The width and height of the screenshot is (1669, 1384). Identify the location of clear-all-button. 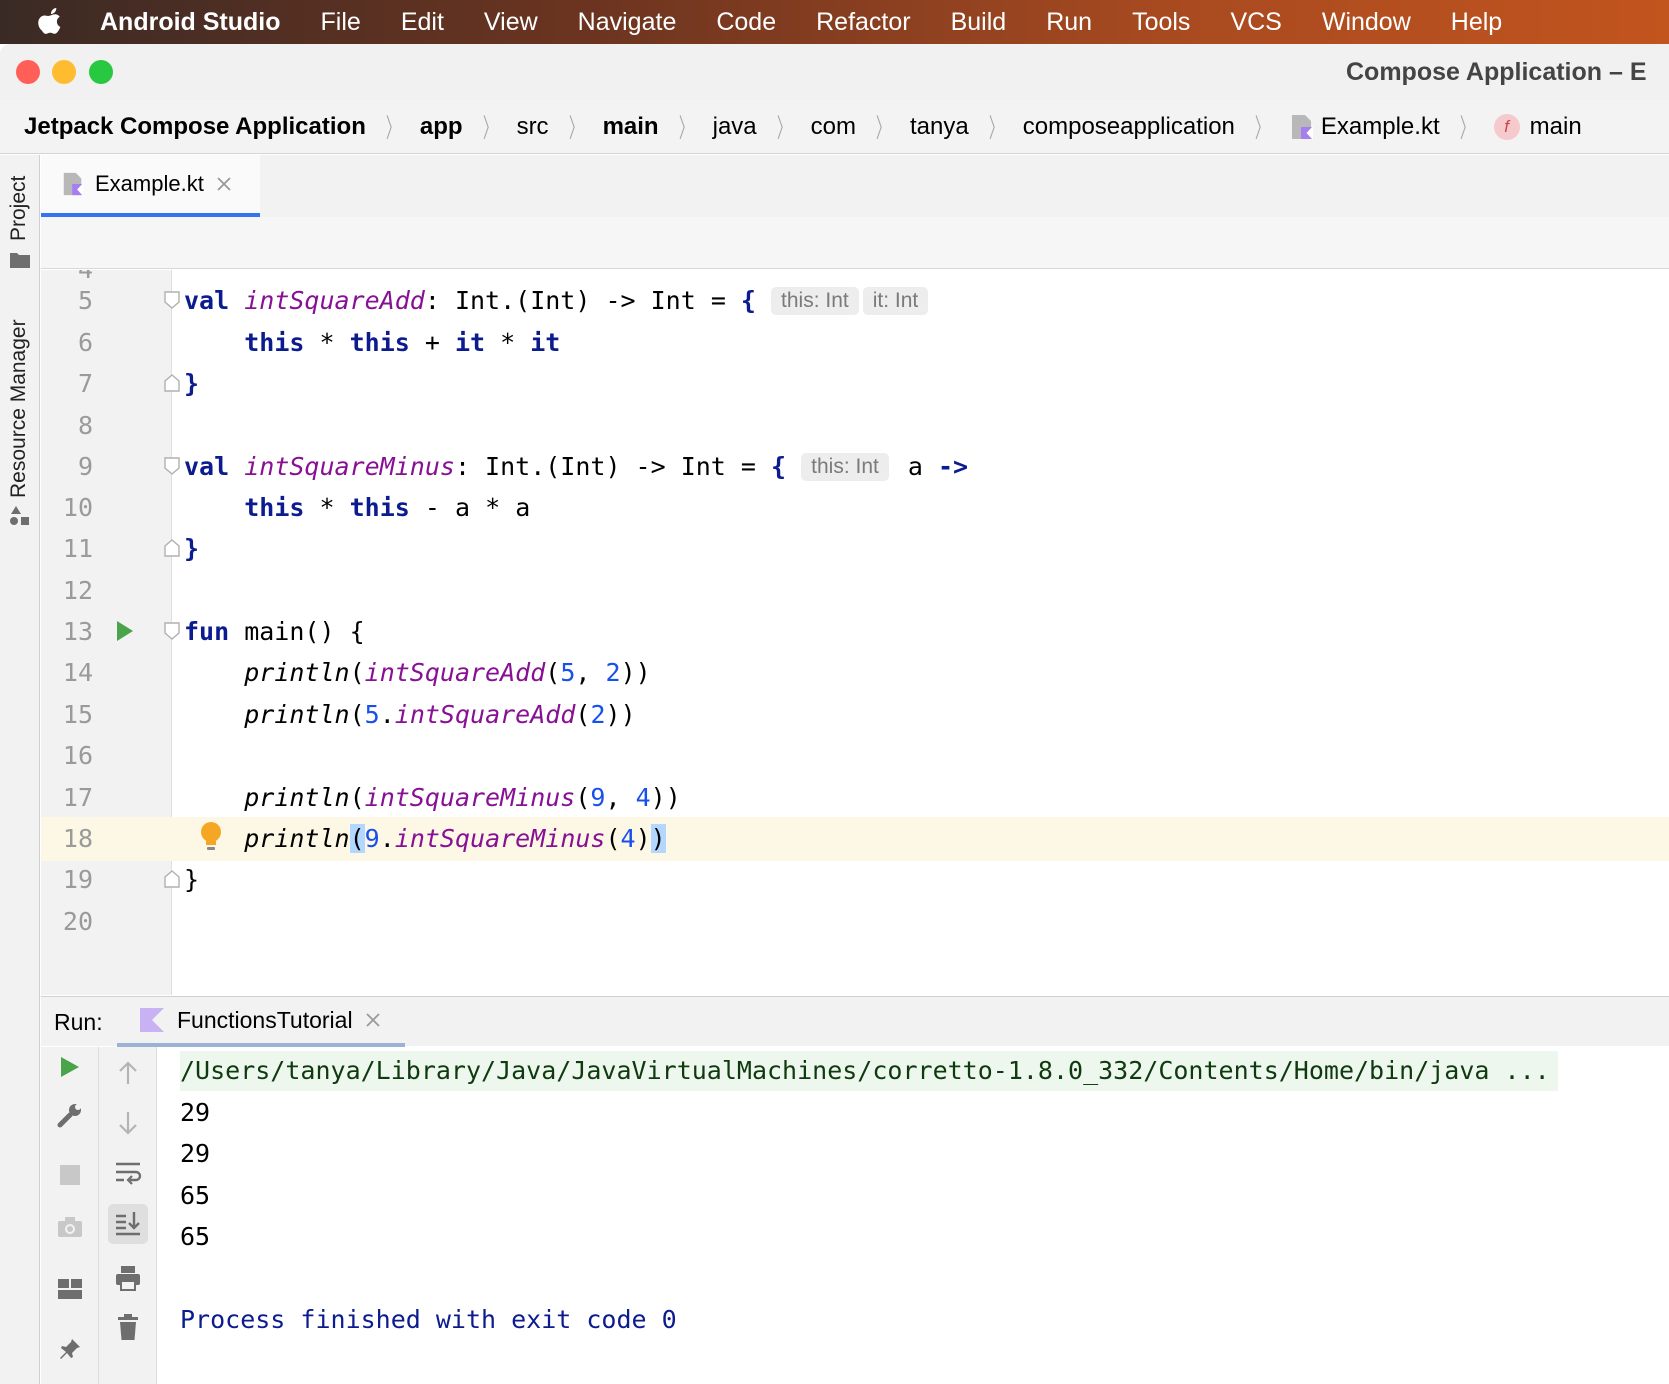
(128, 1327).